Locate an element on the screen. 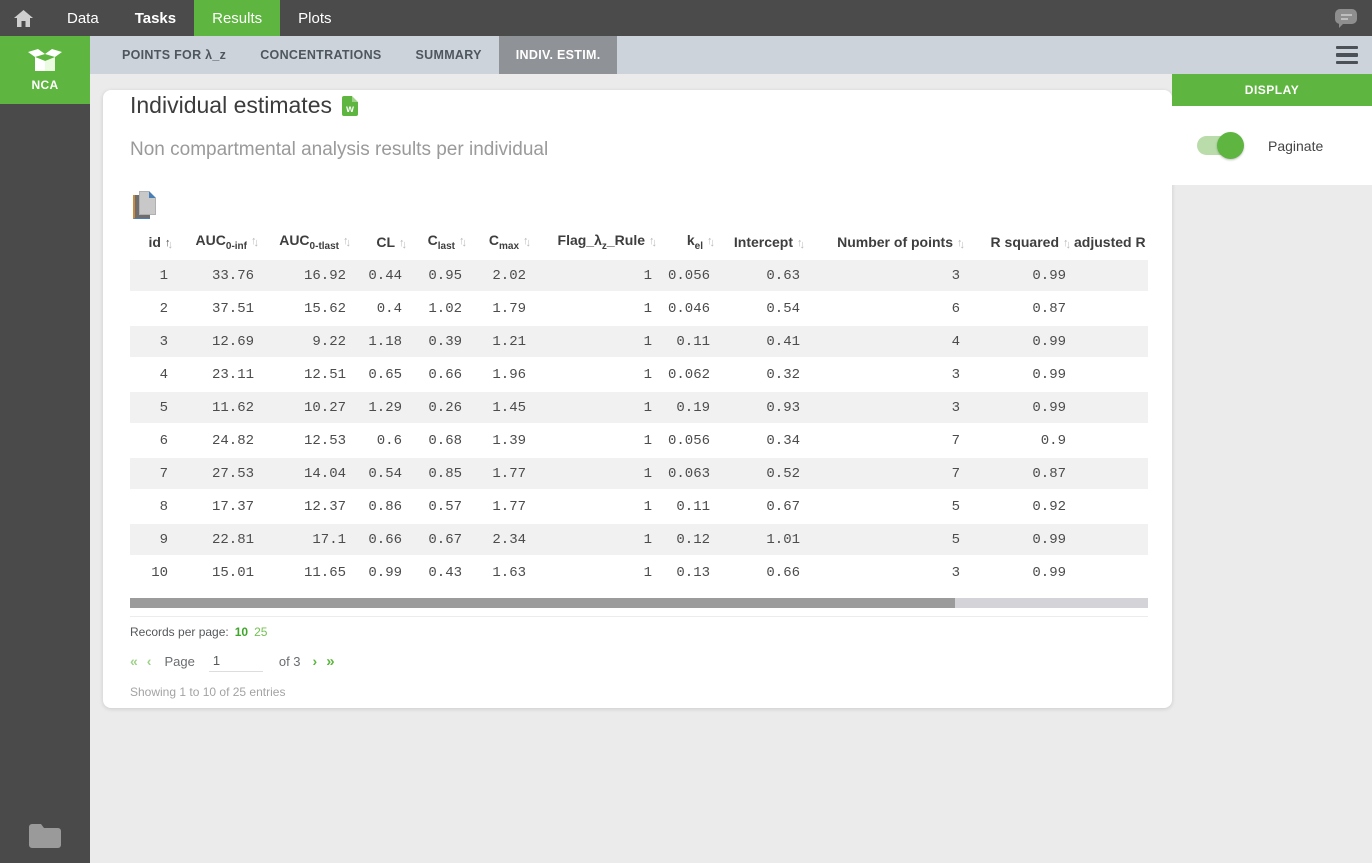 This screenshot has height=863, width=1372. column-header-auc0-tlast: AUC0-tlast ↑↓ is located at coordinates (308, 242).